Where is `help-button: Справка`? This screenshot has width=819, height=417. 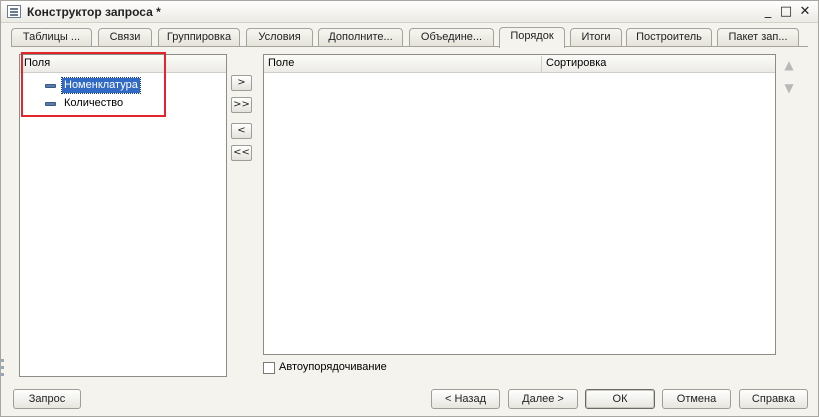 help-button: Справка is located at coordinates (773, 399).